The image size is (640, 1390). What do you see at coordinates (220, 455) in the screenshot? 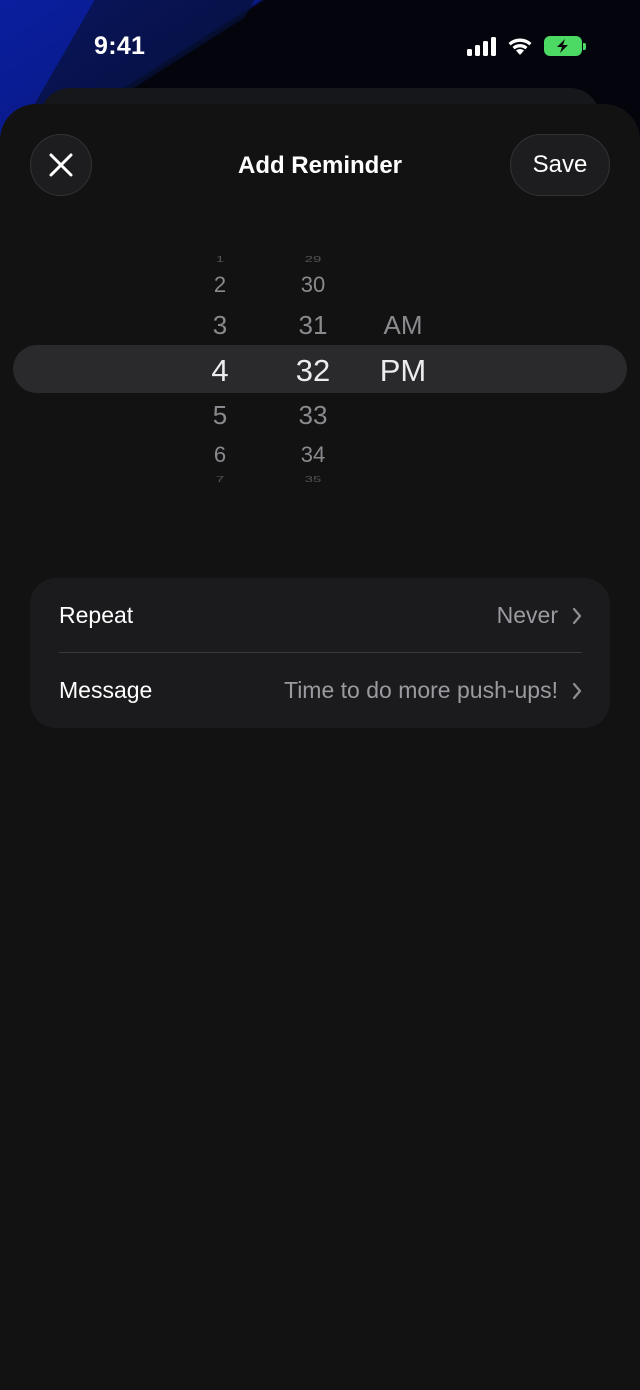
I see `hour-option: 6` at bounding box center [220, 455].